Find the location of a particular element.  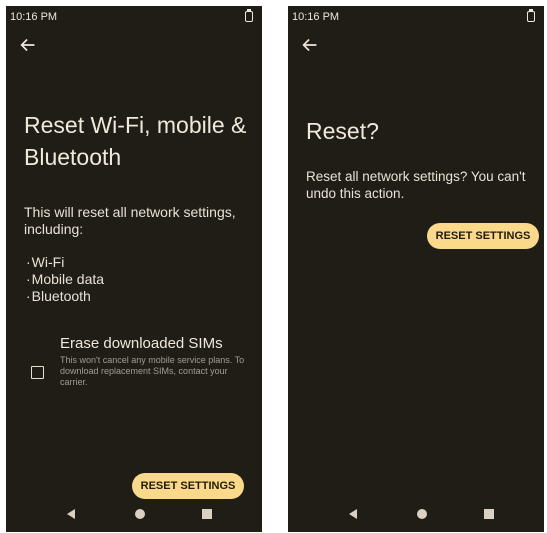

list-item: Bluetooth is located at coordinates (65, 296).